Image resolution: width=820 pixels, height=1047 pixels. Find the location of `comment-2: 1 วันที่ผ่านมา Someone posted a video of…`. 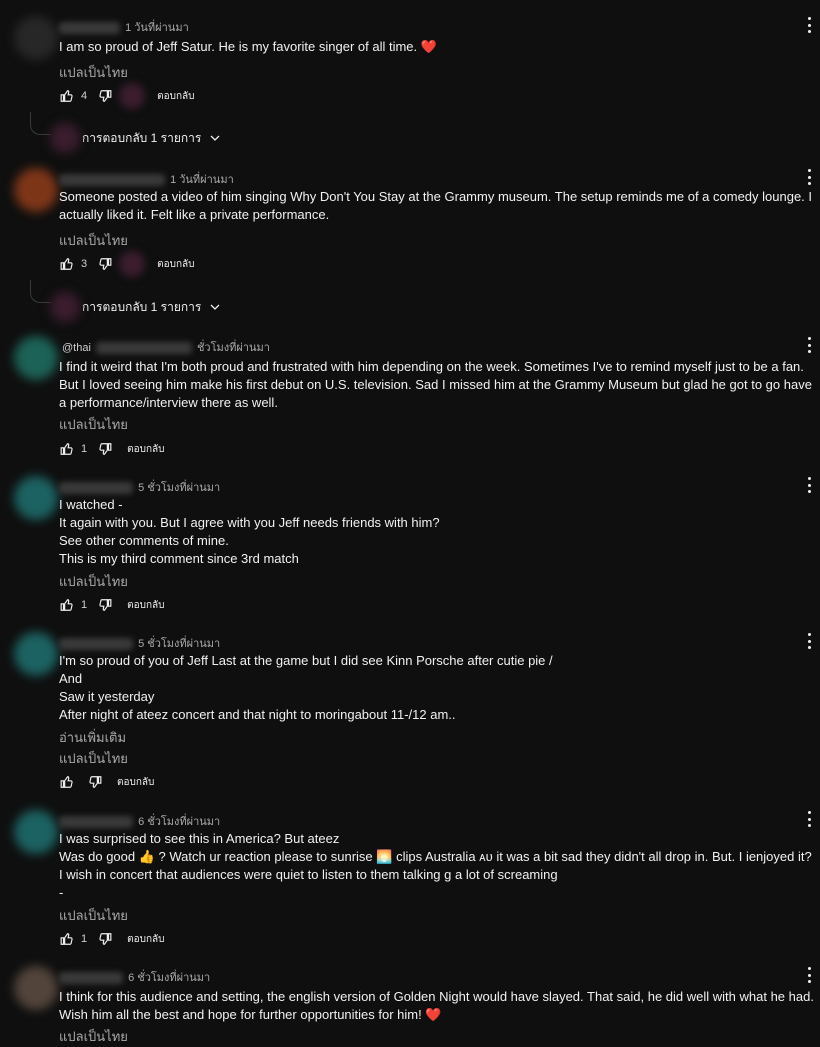

comment-2: 1 วันที่ผ่านมา Someone posted a video of… is located at coordinates (410, 231).